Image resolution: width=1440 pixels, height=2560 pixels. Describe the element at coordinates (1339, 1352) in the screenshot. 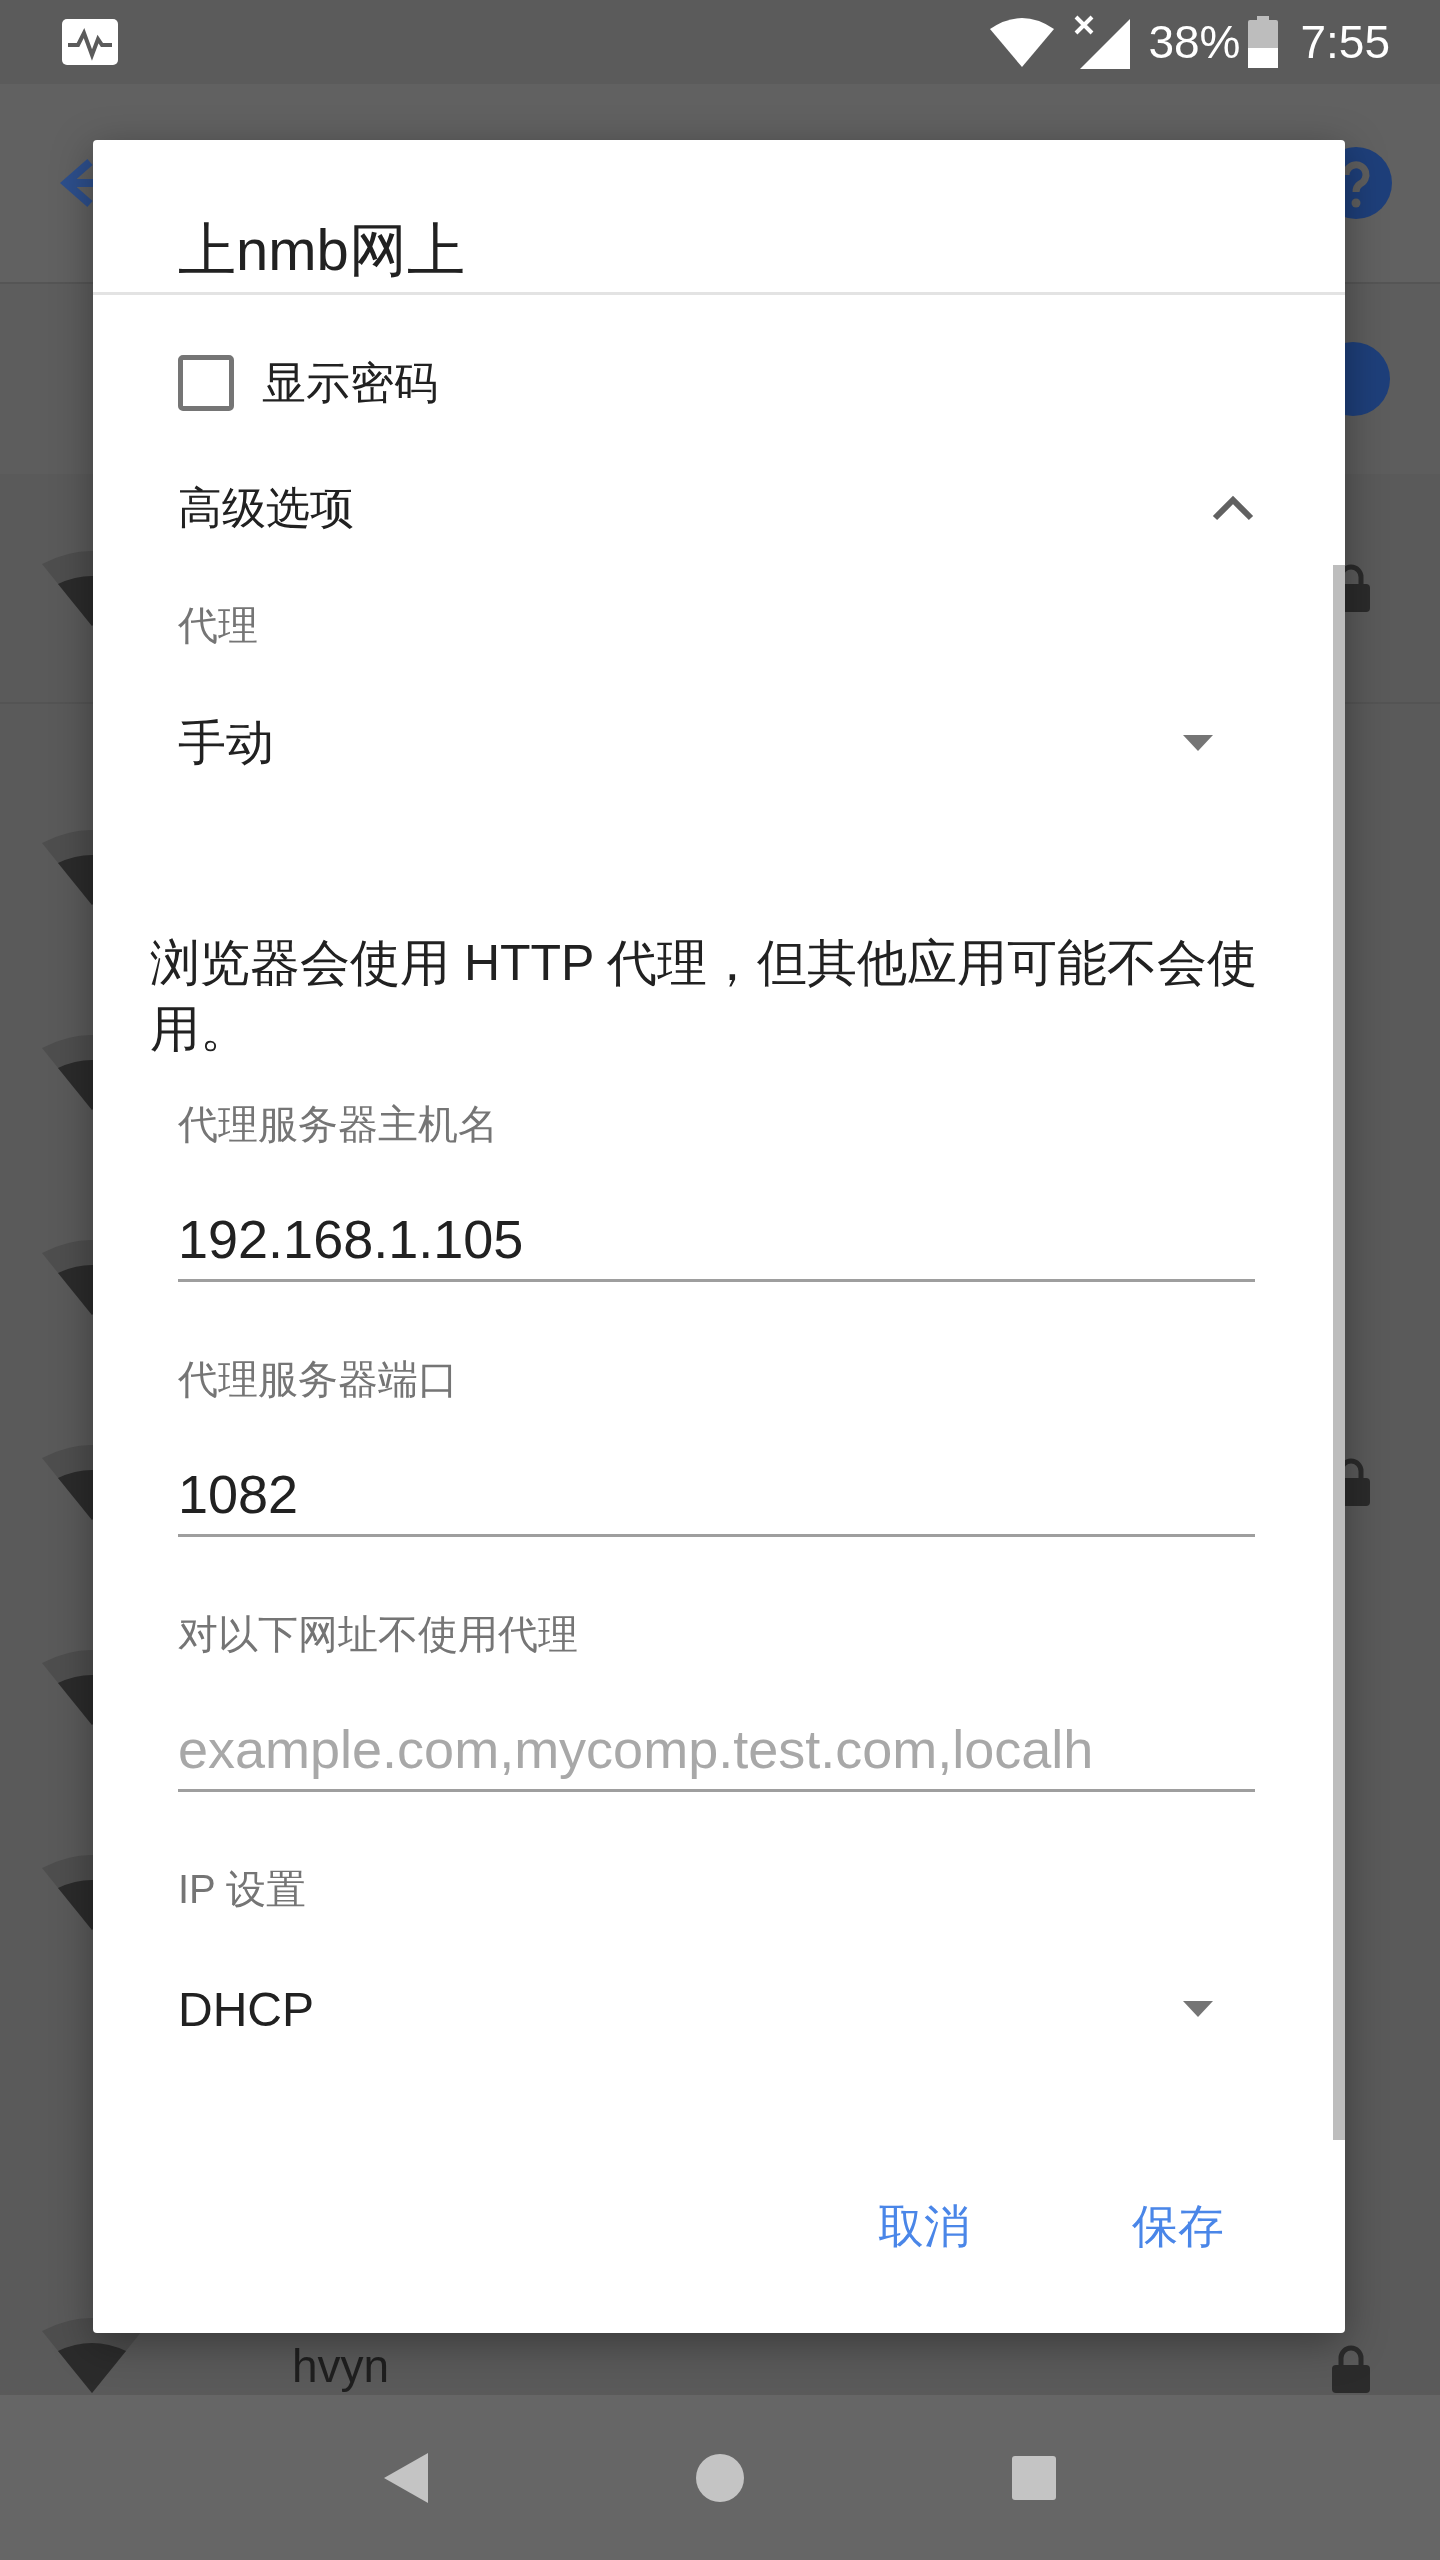

I see `scrollbar` at that location.